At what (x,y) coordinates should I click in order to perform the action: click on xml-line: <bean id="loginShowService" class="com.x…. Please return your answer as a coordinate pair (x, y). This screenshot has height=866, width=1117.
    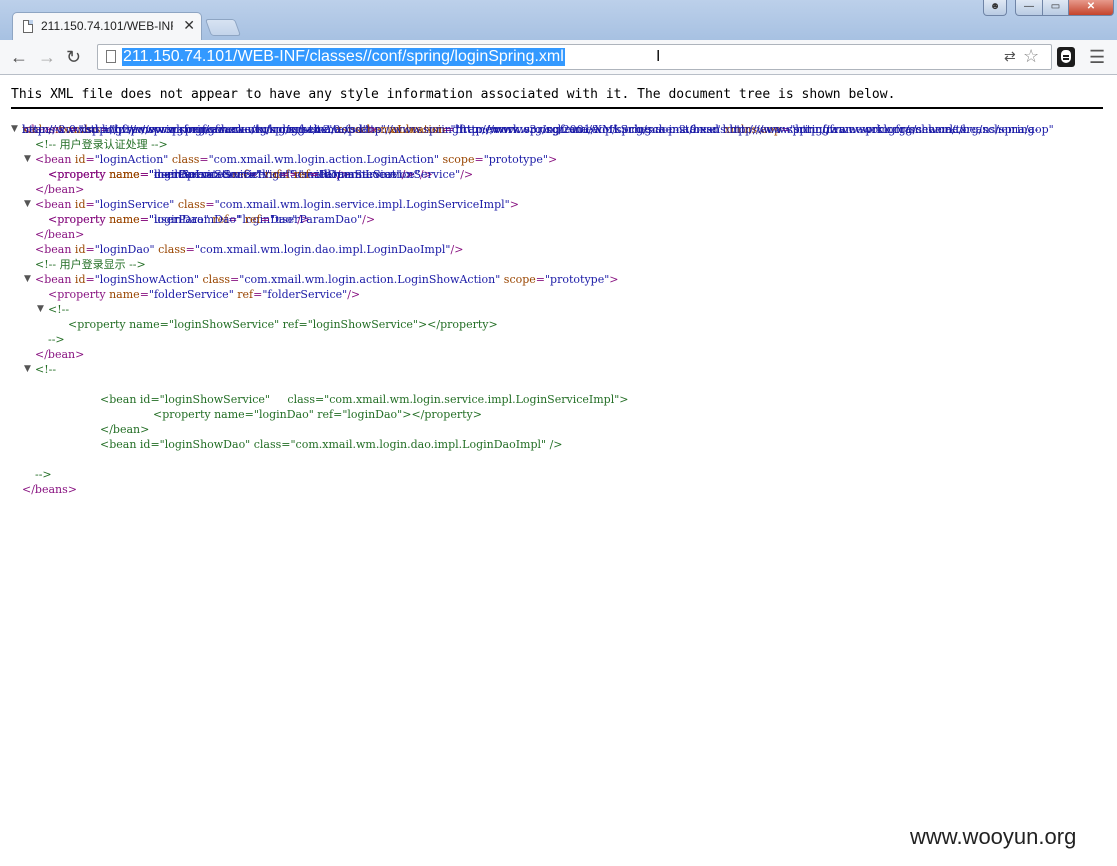
    Looking at the image, I should click on (364, 399).